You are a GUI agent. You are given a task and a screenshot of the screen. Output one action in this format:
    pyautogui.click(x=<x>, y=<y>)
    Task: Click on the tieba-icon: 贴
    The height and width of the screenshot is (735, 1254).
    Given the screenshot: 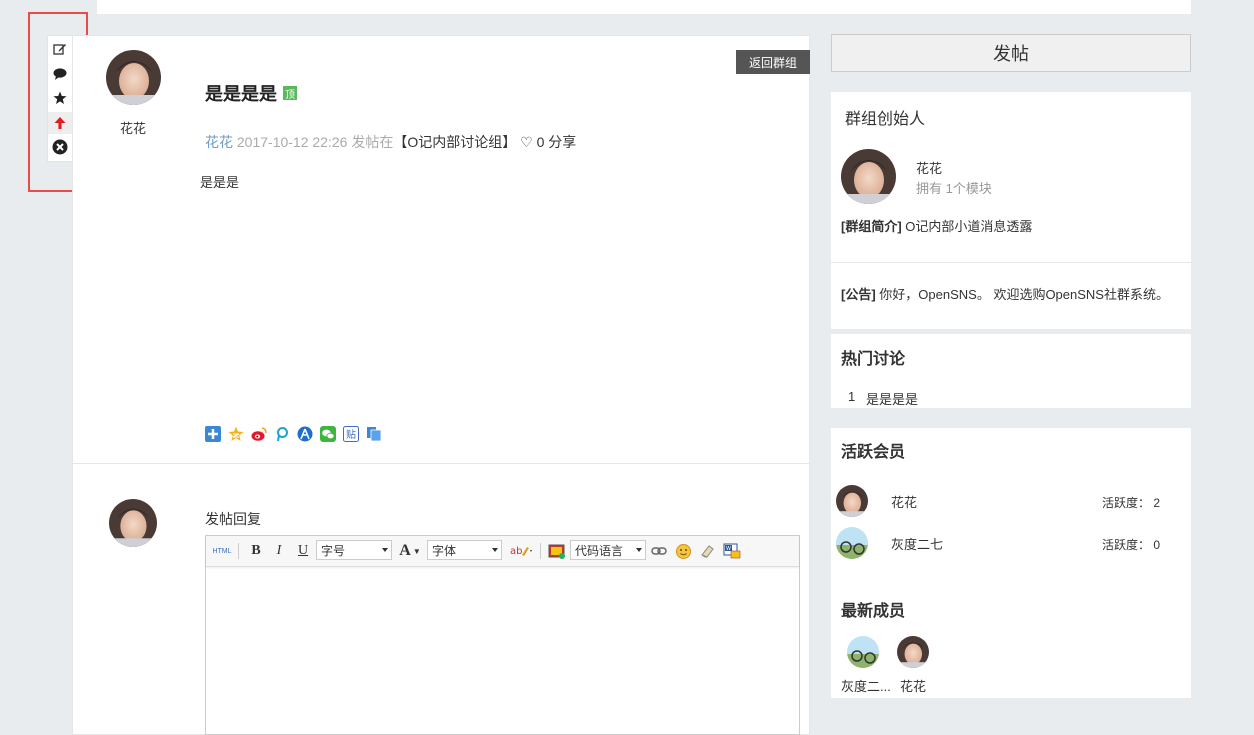 What is the action you would take?
    pyautogui.click(x=351, y=434)
    